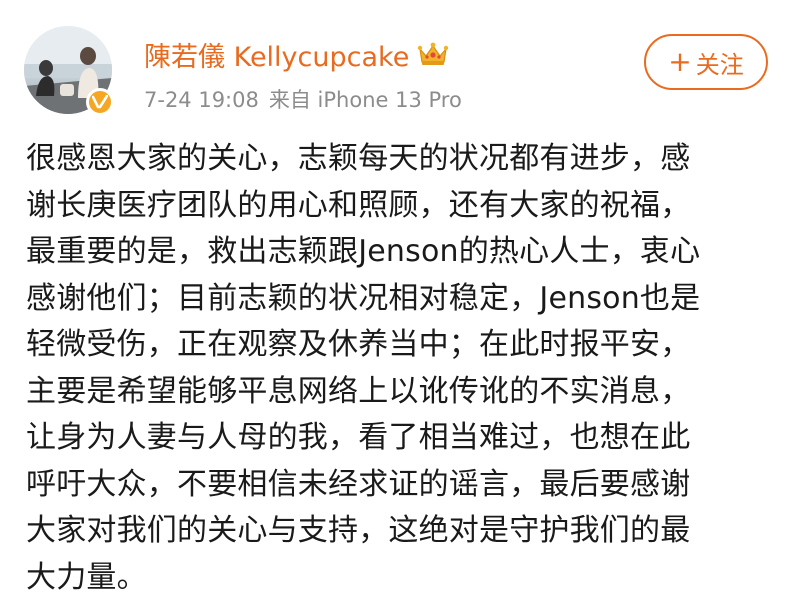 The width and height of the screenshot is (800, 602). Describe the element at coordinates (363, 251) in the screenshot. I see `post-text-line: 最重要的是，救出志颖跟Jenson的热心人士，衷心` at that location.